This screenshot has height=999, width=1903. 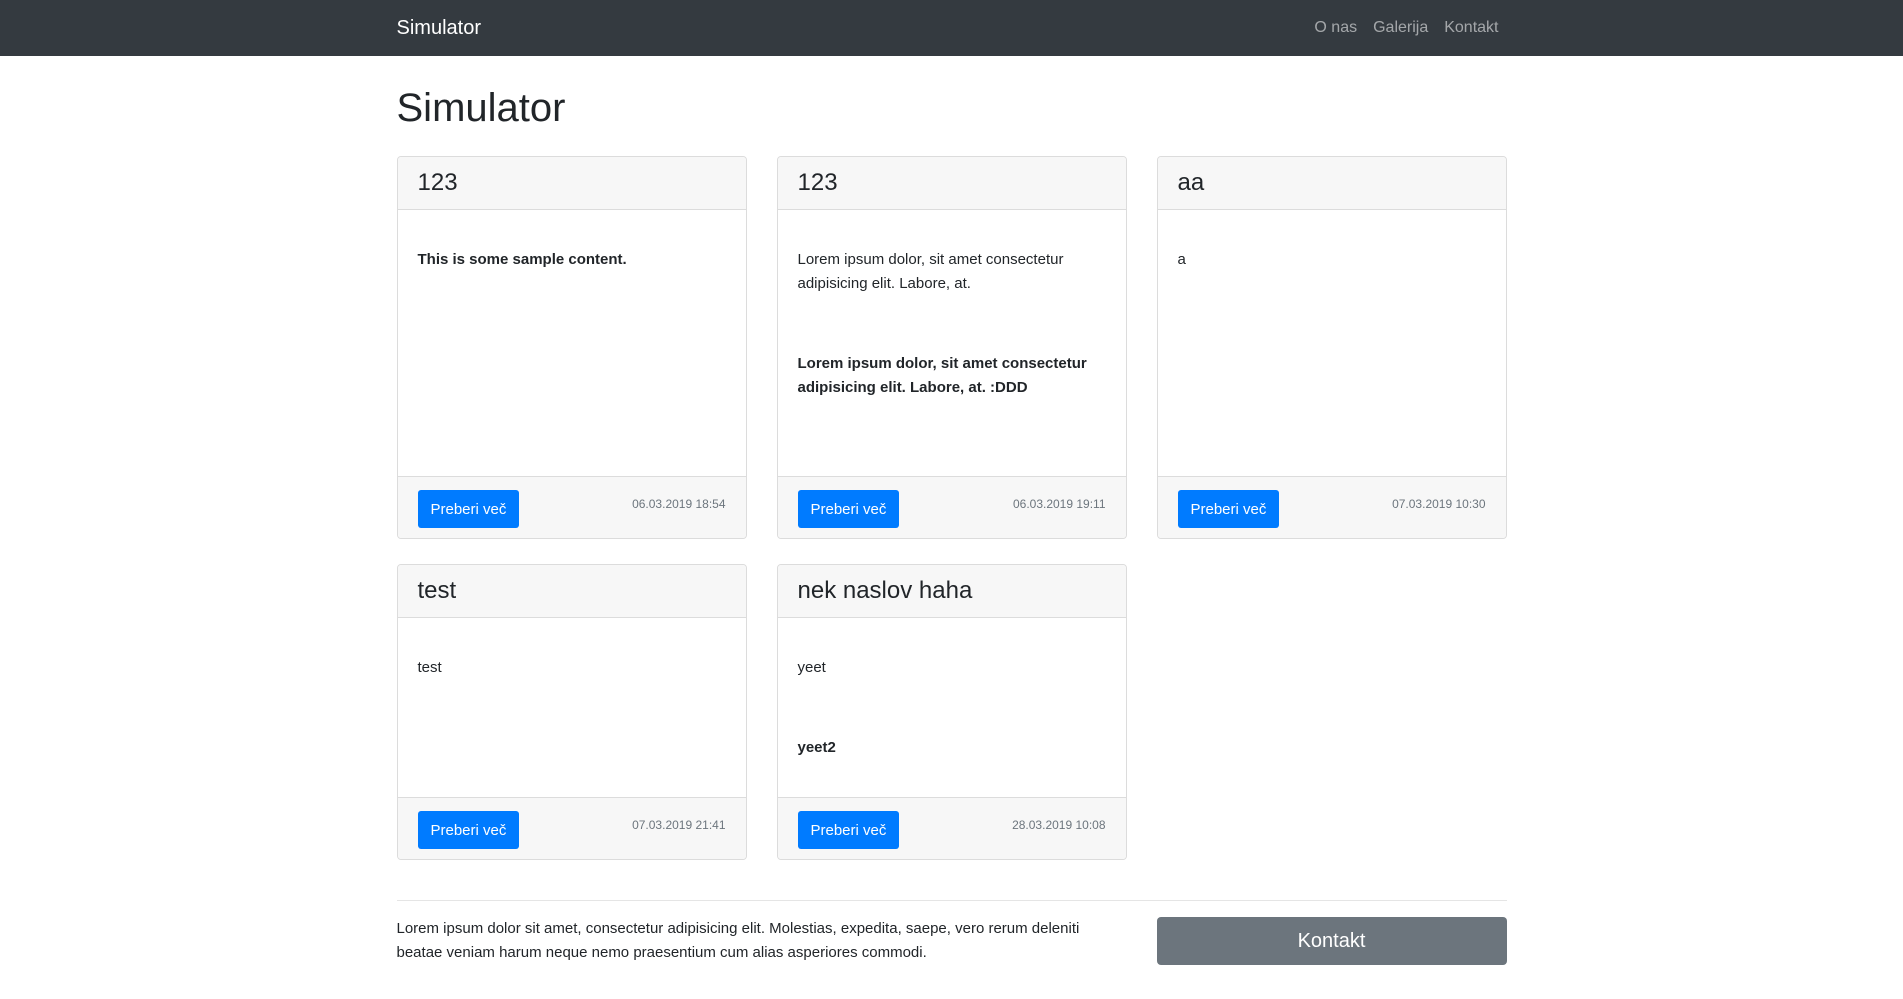 What do you see at coordinates (1181, 259) in the screenshot?
I see `card-paragraph: a` at bounding box center [1181, 259].